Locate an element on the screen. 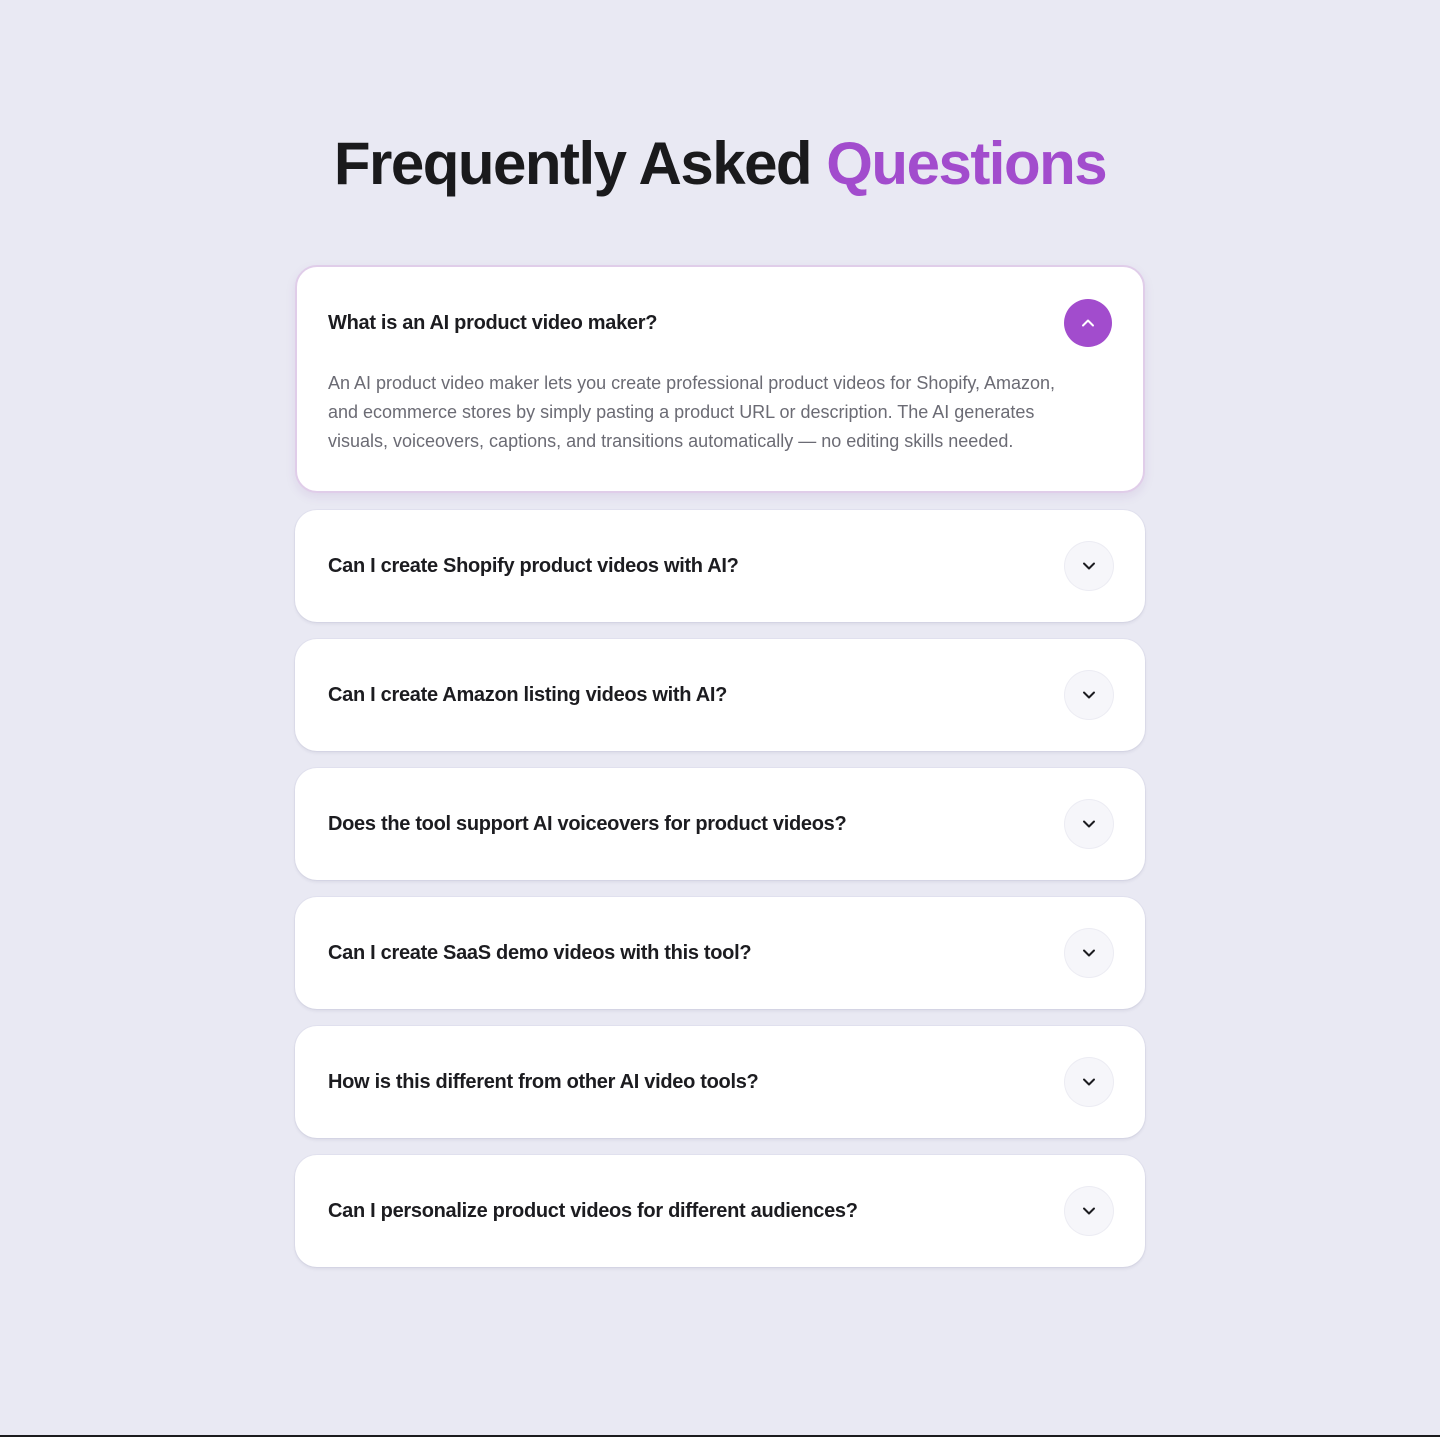  faq-question-toggle: What is an AI product video maker? is located at coordinates (720, 323).